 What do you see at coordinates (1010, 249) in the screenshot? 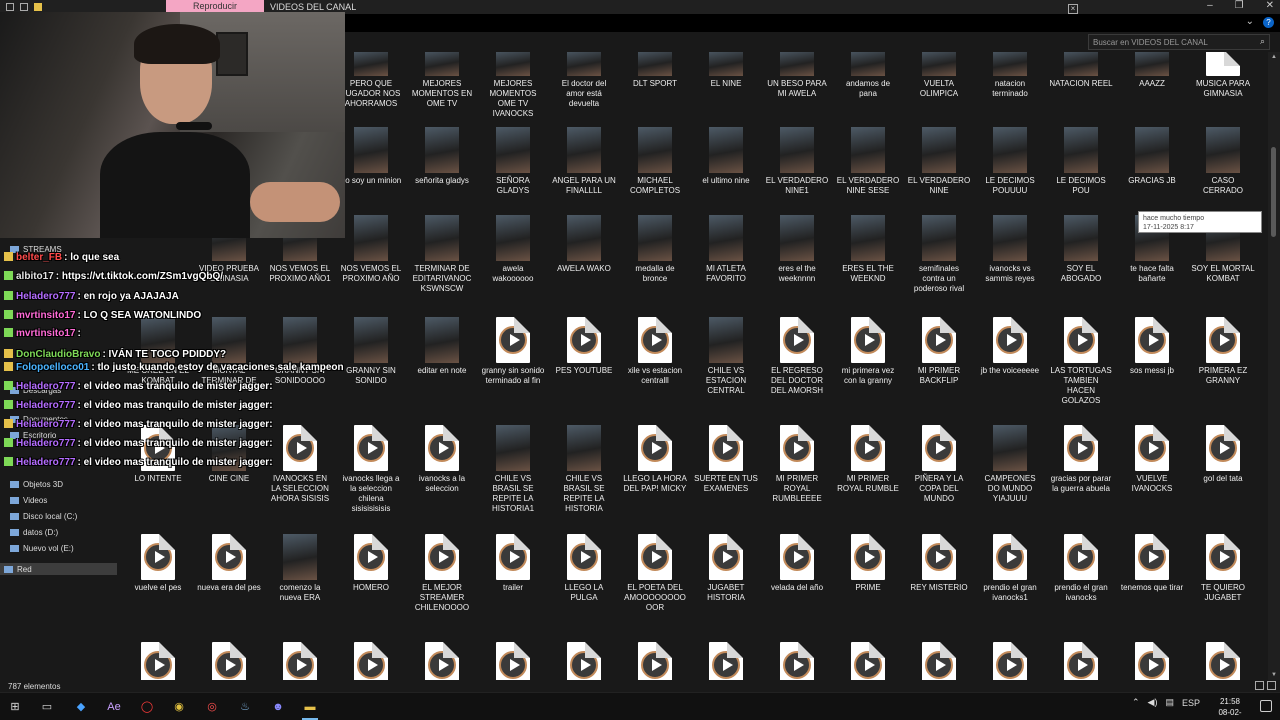
I see `file-item: ivanocks vs sammis reyes` at bounding box center [1010, 249].